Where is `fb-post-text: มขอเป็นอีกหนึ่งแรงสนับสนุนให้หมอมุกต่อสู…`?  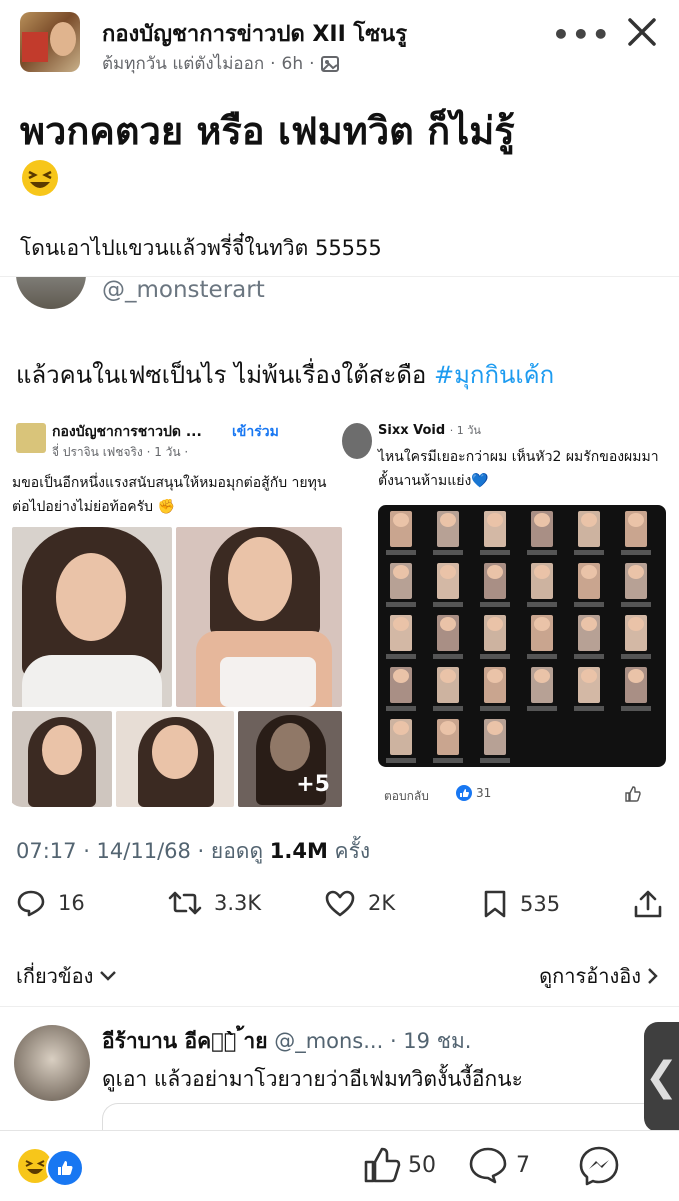
fb-post-text: มขอเป็นอีกหนึ่งแรงสนับสนุนให้หมอมุกต่อสู… is located at coordinates (169, 495).